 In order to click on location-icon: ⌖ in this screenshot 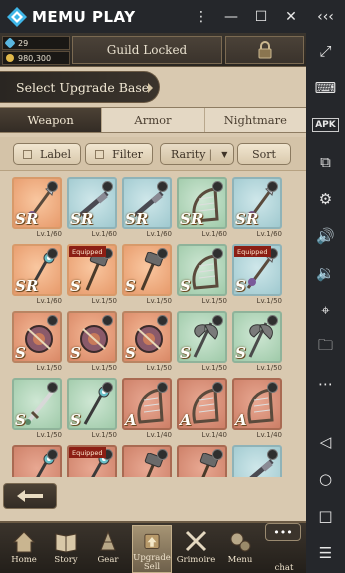, I will do `click(325, 310)`.